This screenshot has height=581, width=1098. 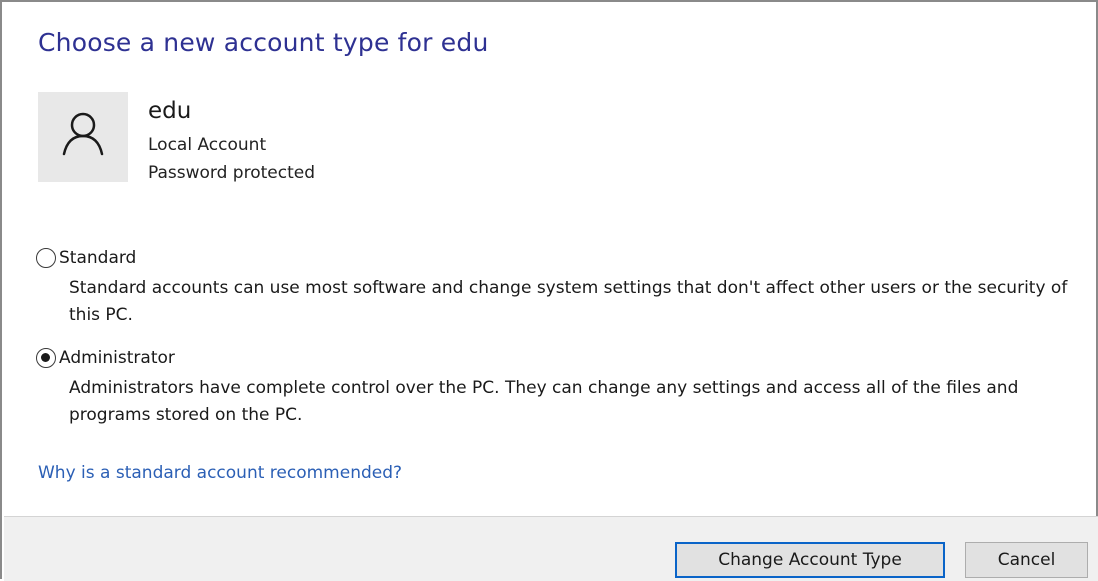 What do you see at coordinates (97, 258) in the screenshot?
I see `standard-label: Standard` at bounding box center [97, 258].